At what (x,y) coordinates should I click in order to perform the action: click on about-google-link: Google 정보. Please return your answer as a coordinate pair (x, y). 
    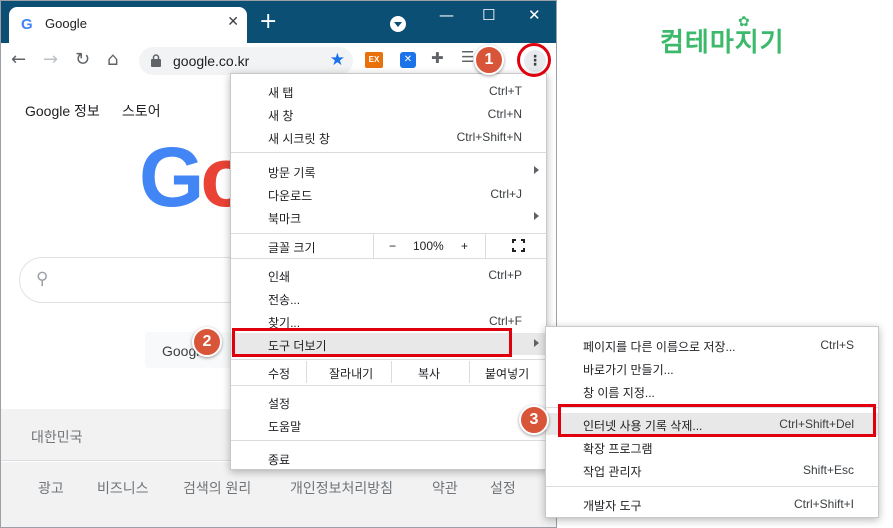
    Looking at the image, I should click on (62, 111).